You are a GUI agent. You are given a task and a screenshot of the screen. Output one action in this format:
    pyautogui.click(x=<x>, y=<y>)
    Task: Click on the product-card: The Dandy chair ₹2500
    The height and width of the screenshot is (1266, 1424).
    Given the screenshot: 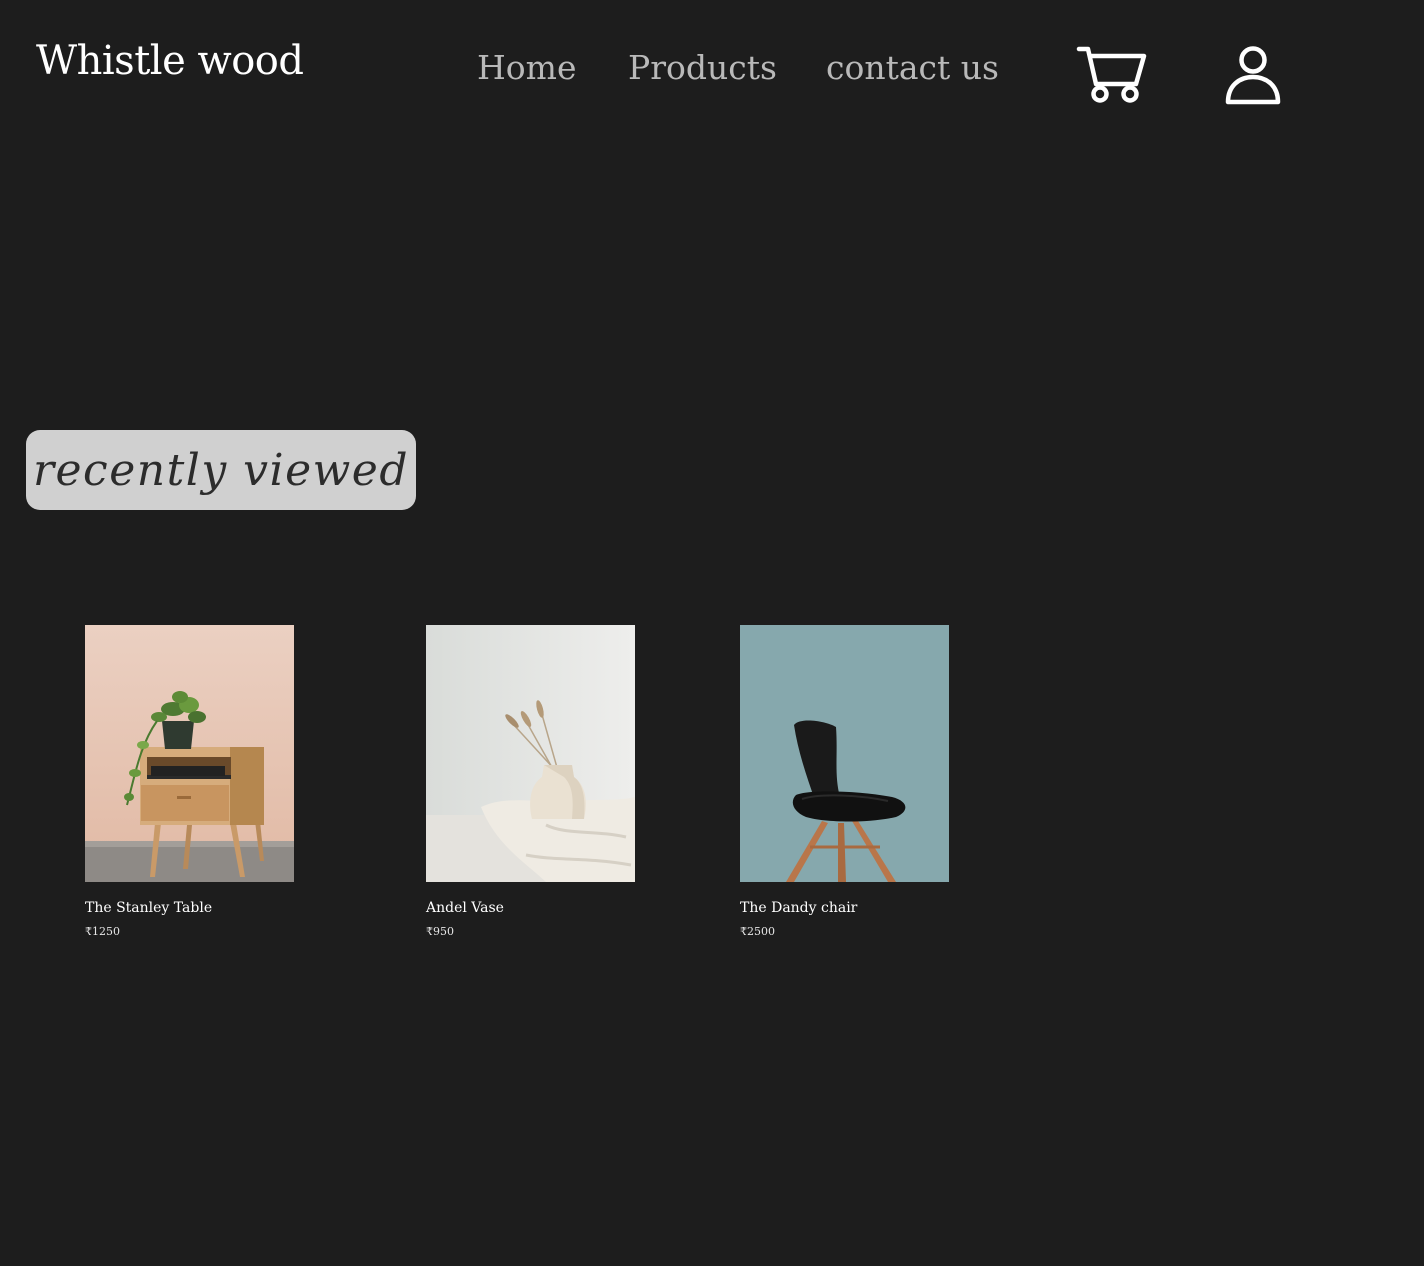 What is the action you would take?
    pyautogui.click(x=844, y=781)
    